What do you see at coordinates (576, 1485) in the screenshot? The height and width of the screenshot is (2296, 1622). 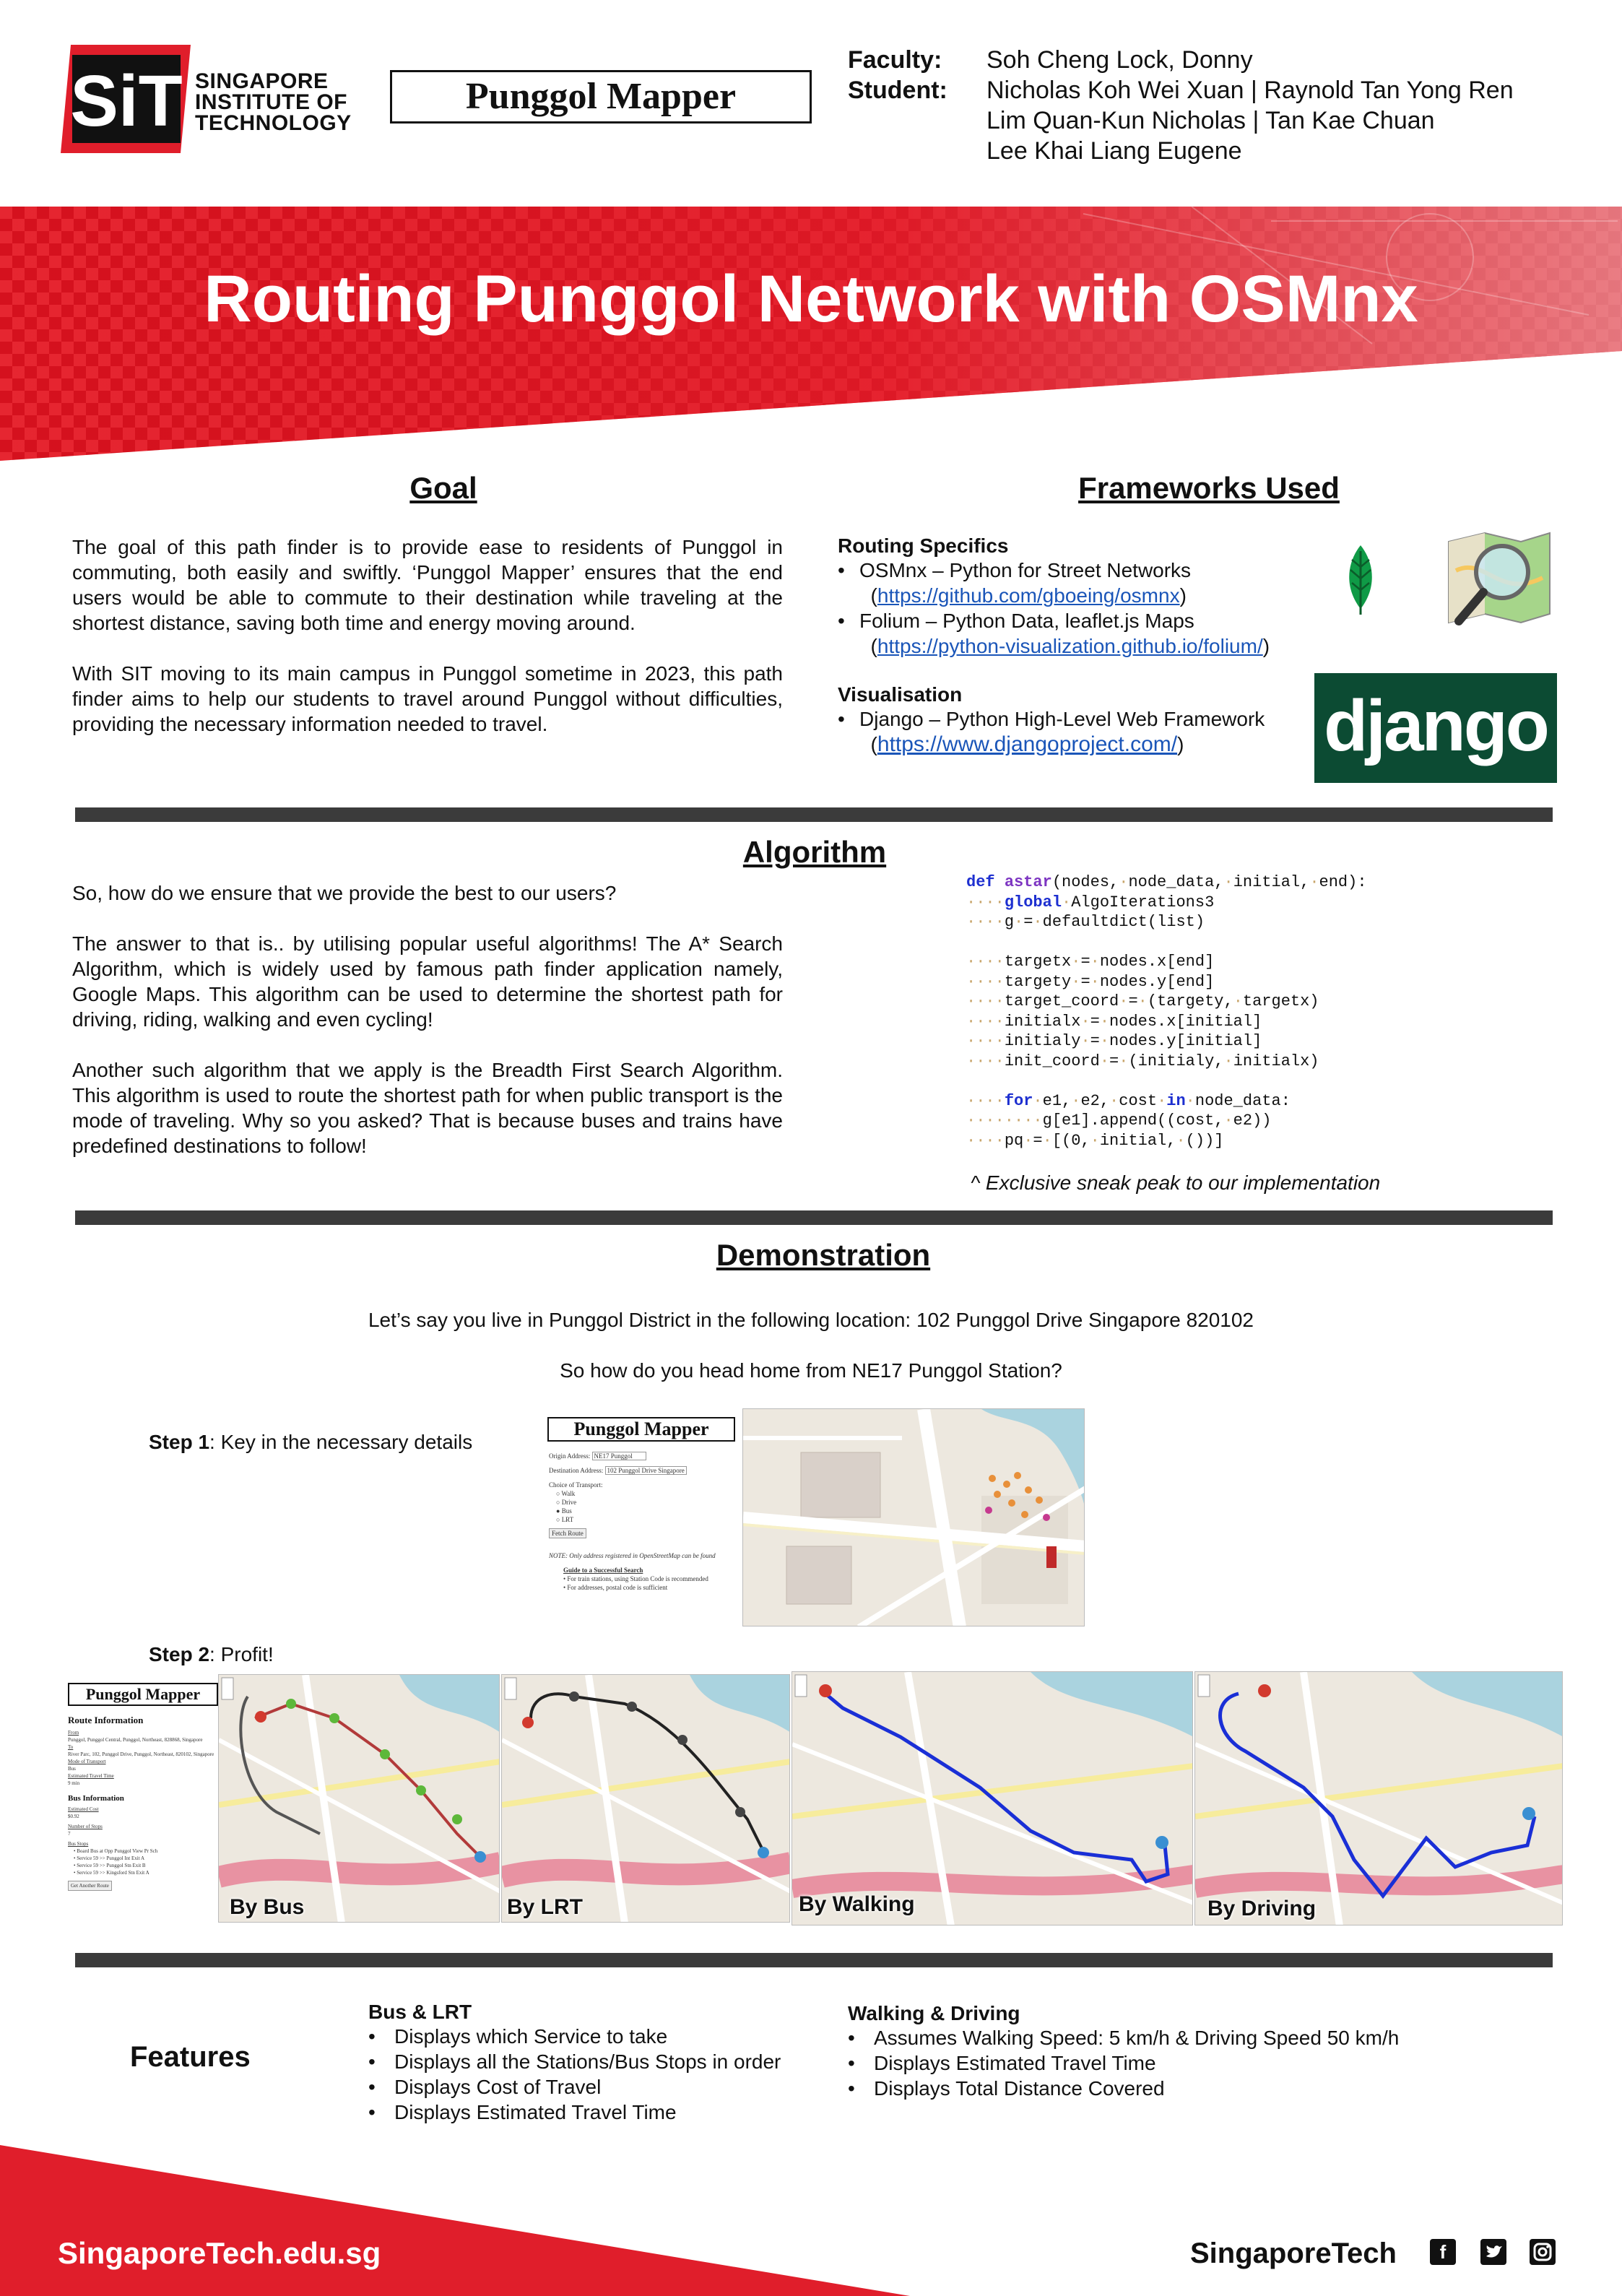 I see `transport-label: Choice of Transport:` at bounding box center [576, 1485].